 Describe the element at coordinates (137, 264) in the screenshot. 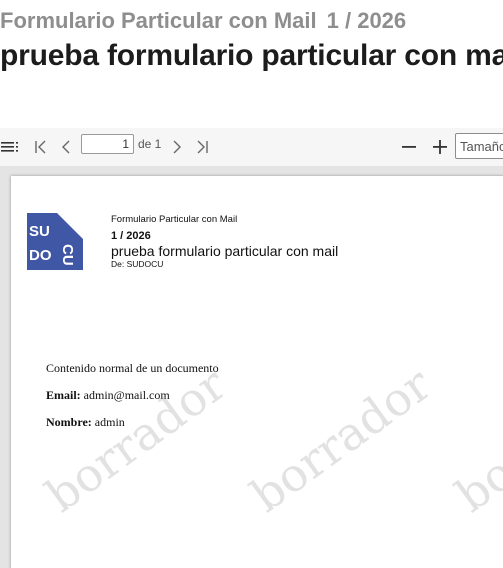

I see `doc-from-line: De: SUDOCU` at that location.